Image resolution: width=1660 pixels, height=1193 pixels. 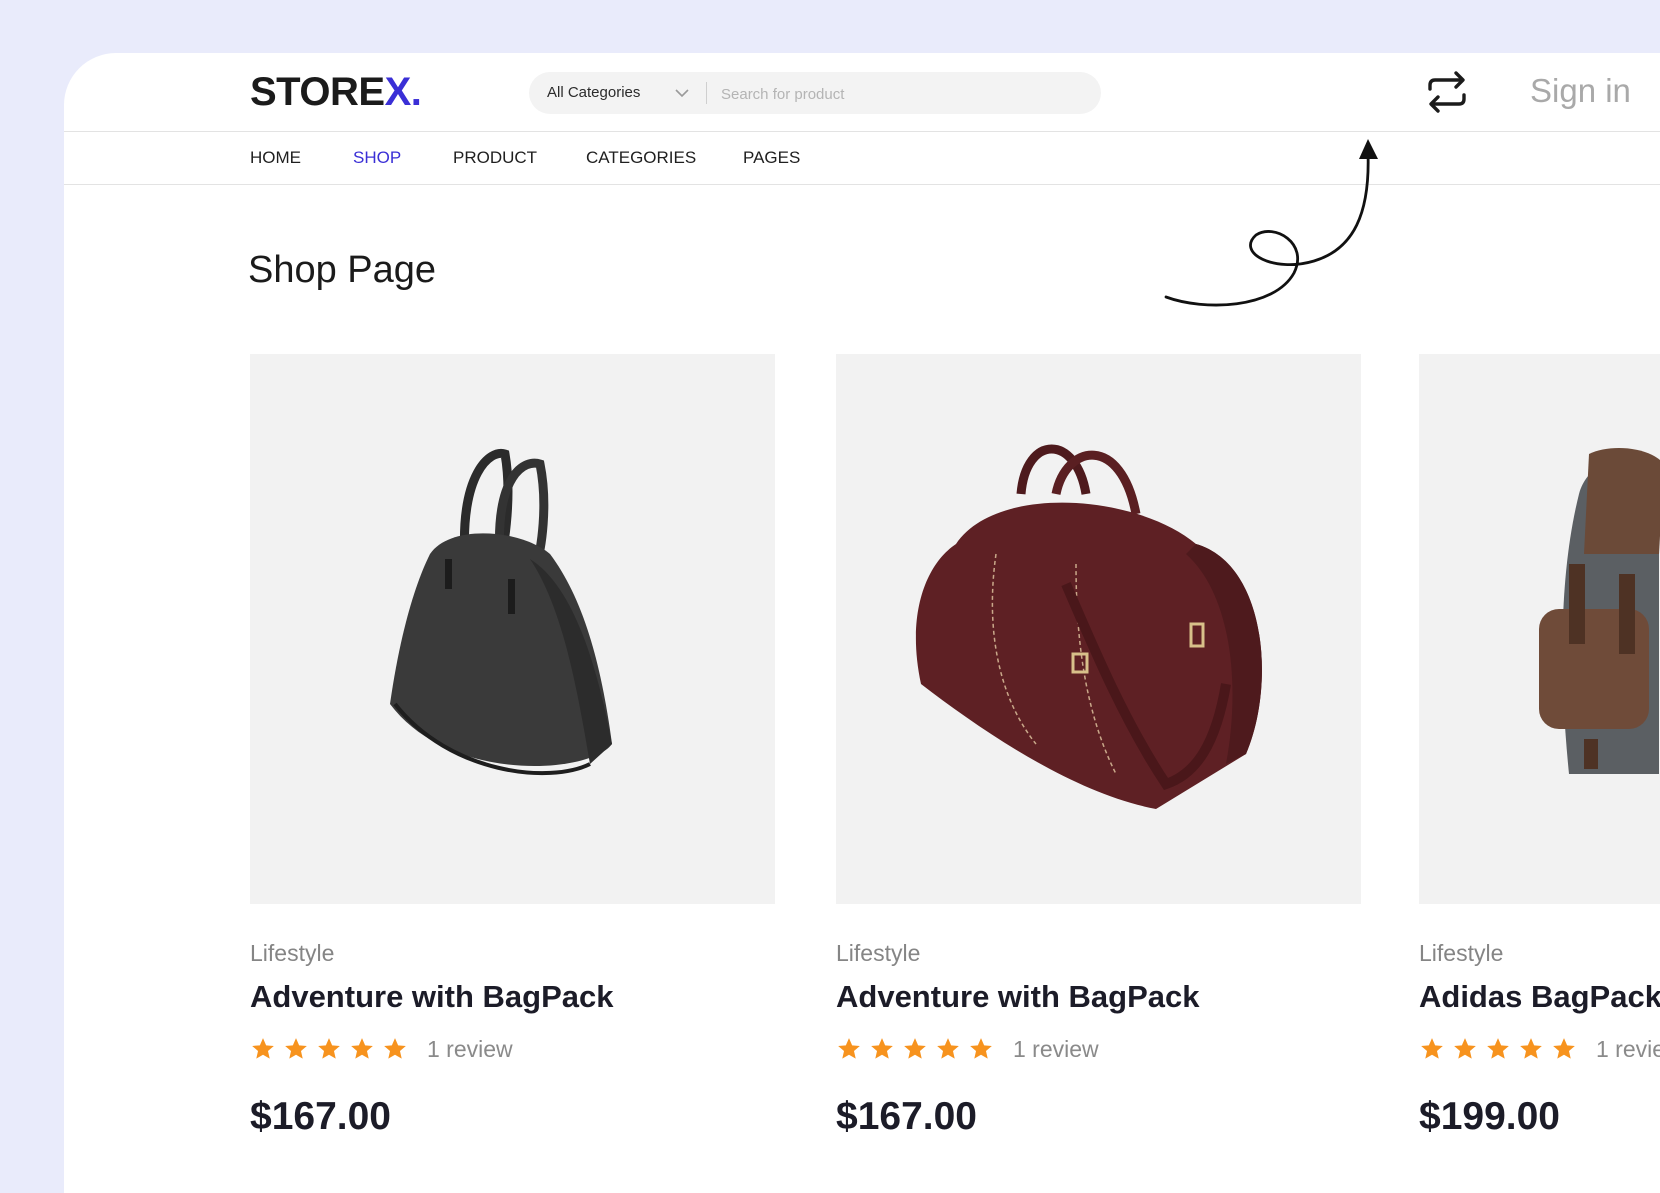 I want to click on search-divider, so click(x=706, y=93).